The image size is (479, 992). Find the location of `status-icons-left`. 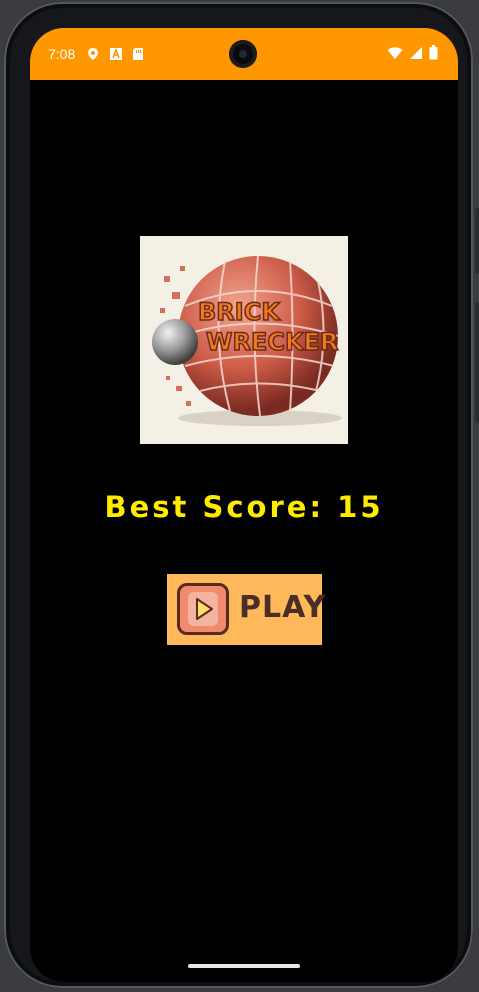

status-icons-left is located at coordinates (115, 55).